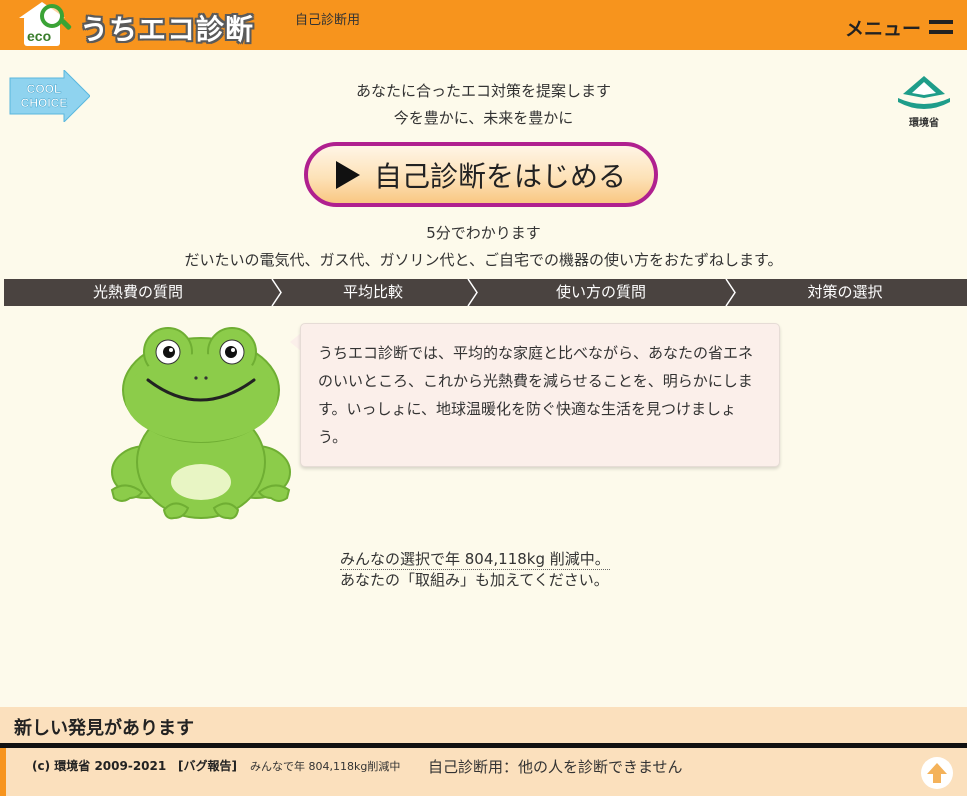 The width and height of the screenshot is (967, 796). What do you see at coordinates (475, 560) in the screenshot?
I see `stats-line-1: みんなの選択で年 804,118kg 削減中。` at bounding box center [475, 560].